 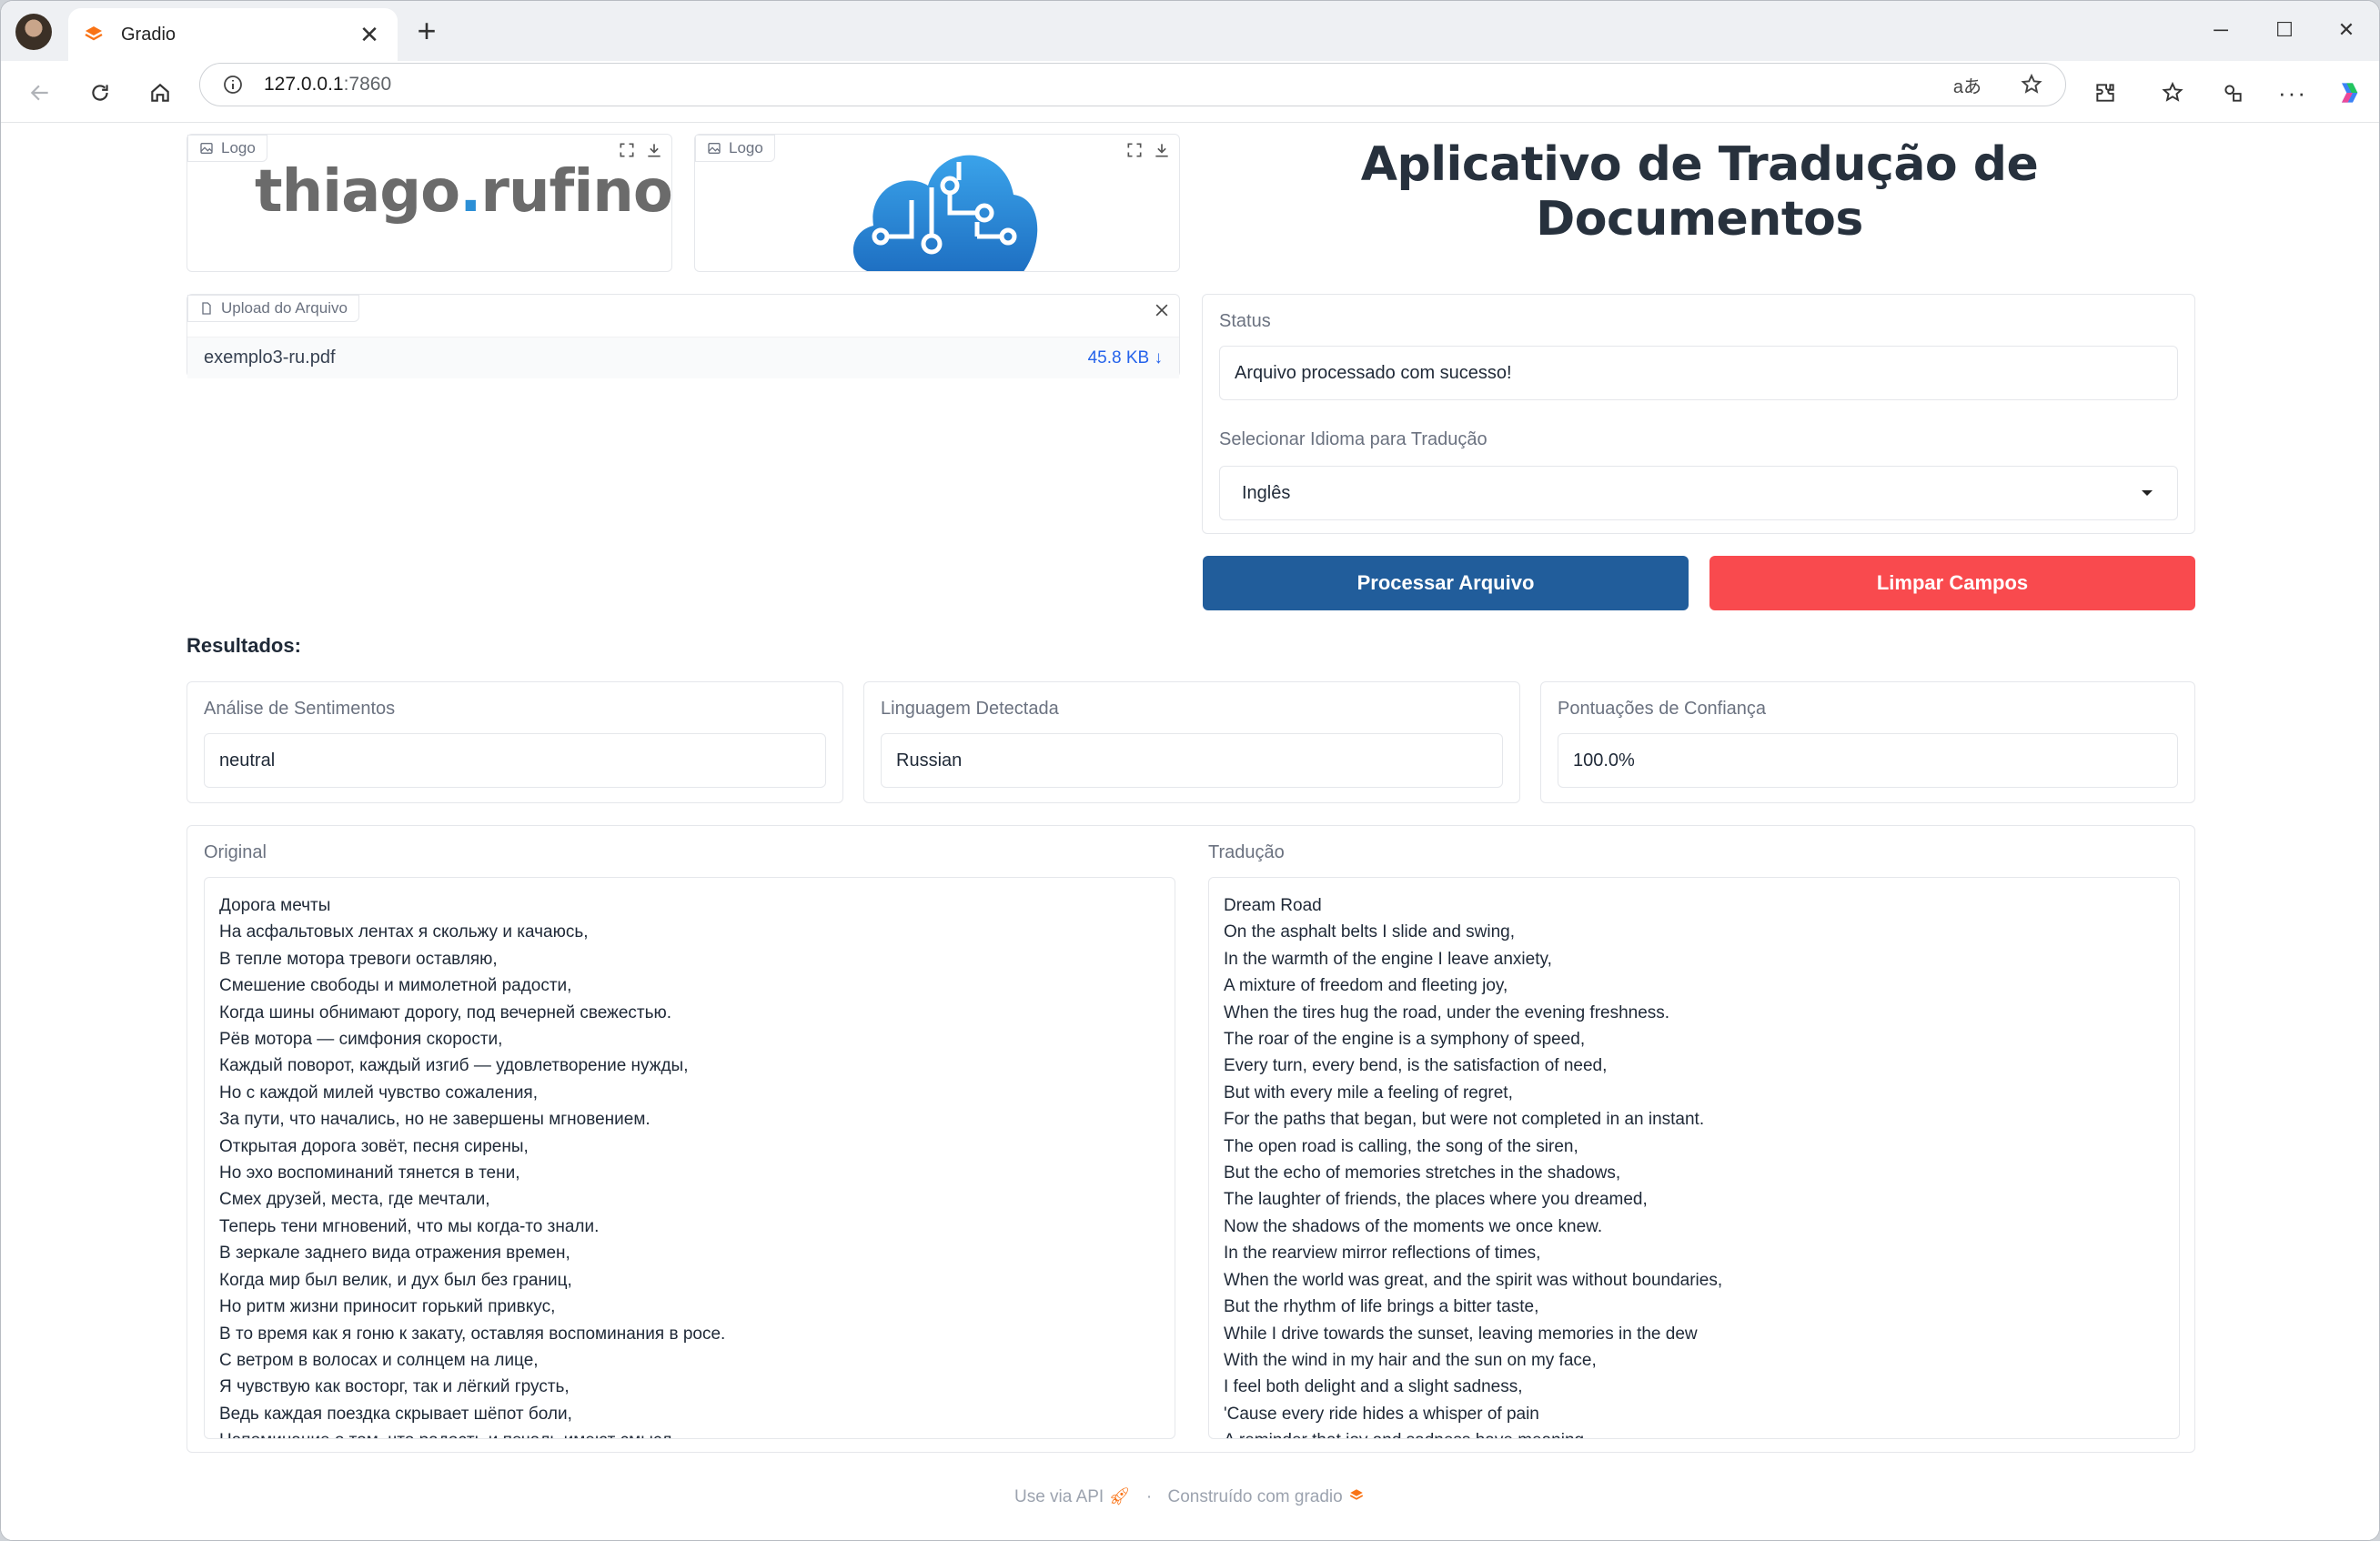 I want to click on home-icon, so click(x=160, y=93).